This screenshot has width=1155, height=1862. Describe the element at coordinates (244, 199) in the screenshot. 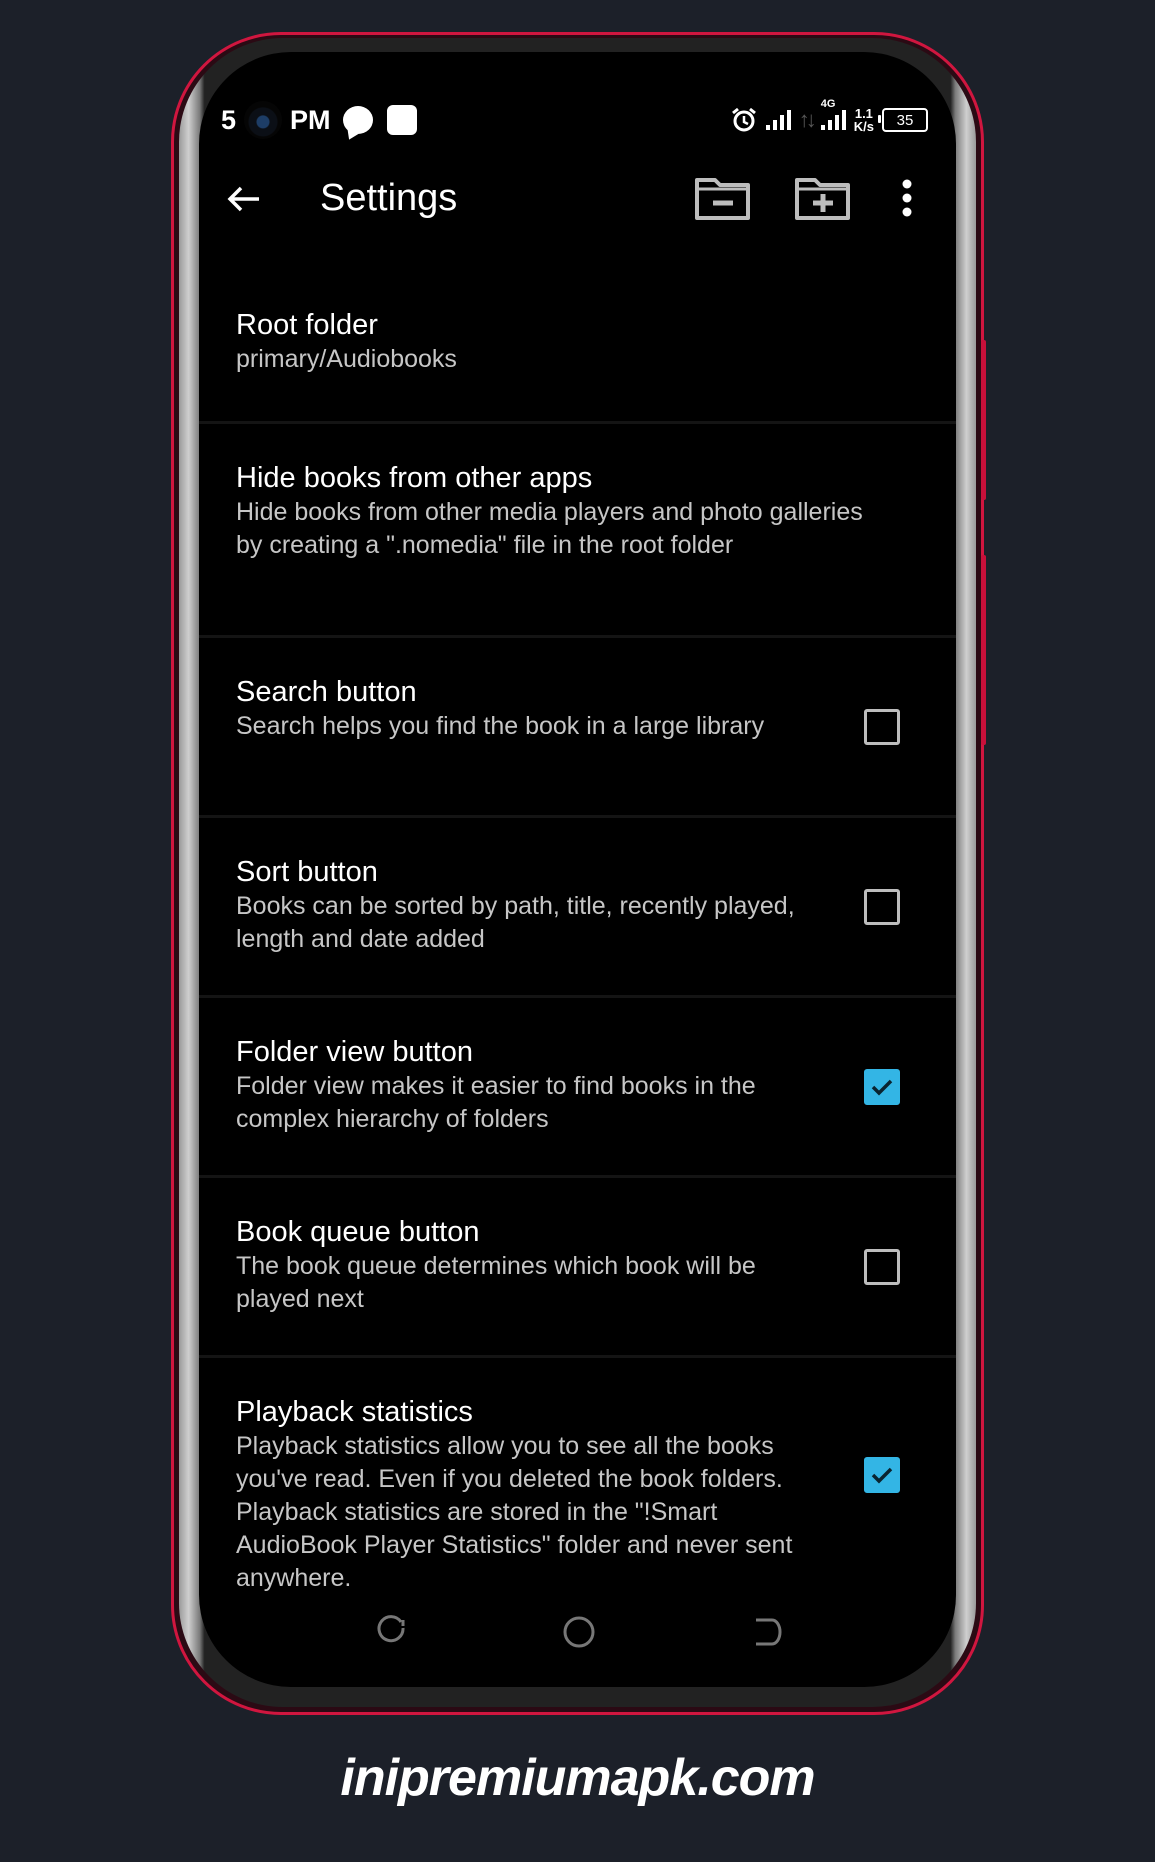

I see `back-arrow-icon` at that location.